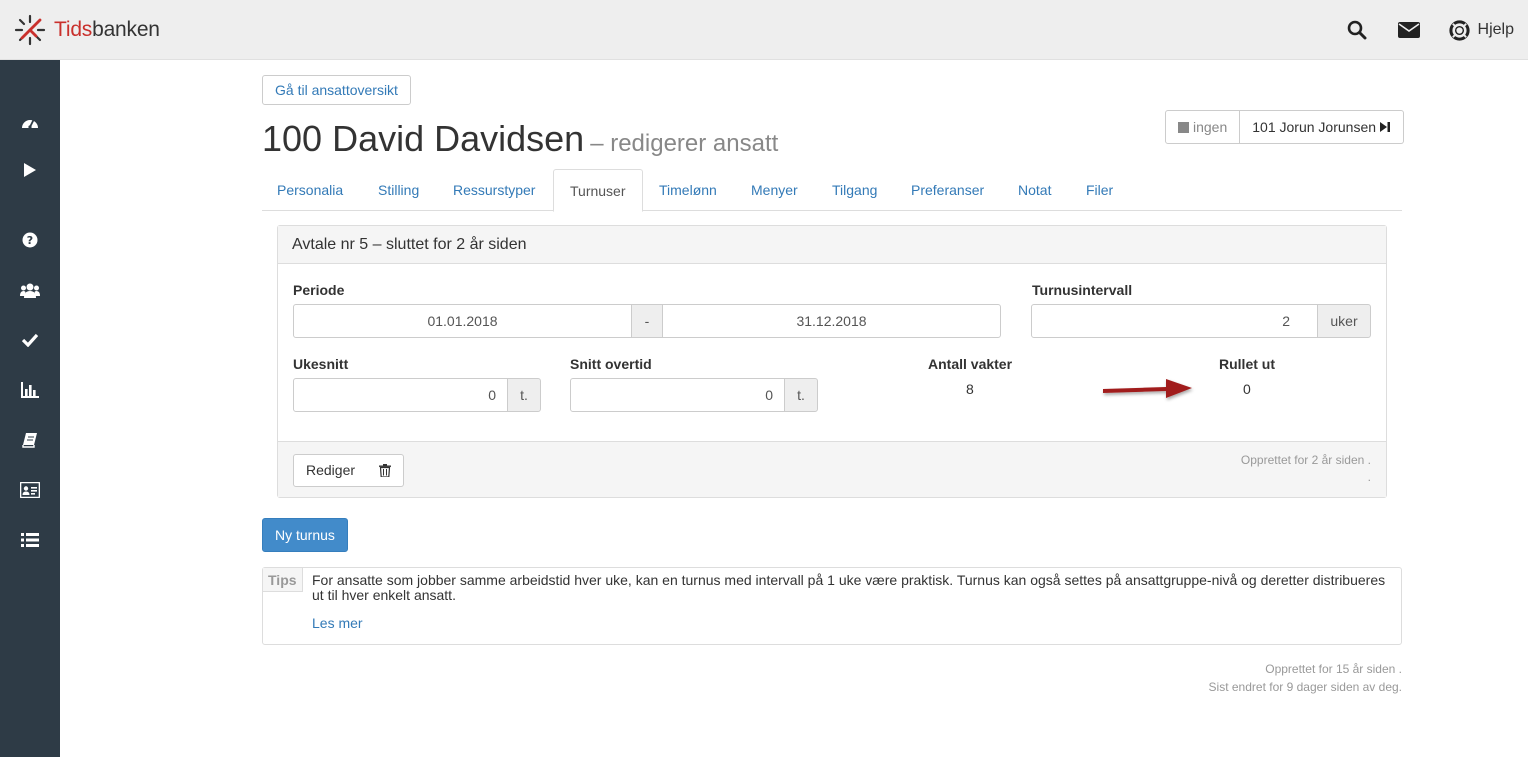 The image size is (1528, 757). What do you see at coordinates (611, 364) in the screenshot?
I see `snitt-overtid-label: Snitt overtid` at bounding box center [611, 364].